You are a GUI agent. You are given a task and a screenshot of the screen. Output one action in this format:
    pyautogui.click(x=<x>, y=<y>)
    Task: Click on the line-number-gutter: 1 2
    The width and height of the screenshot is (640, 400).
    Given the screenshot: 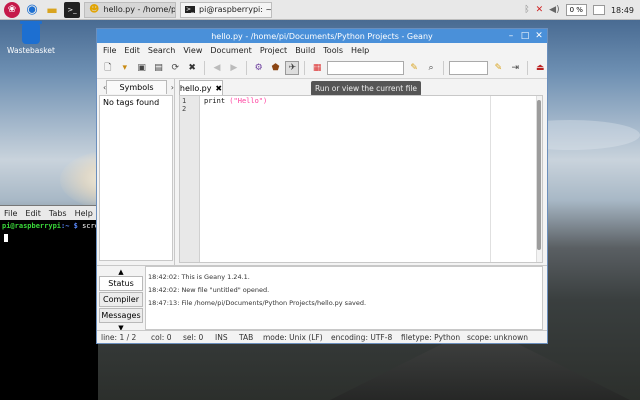 What is the action you would take?
    pyautogui.click(x=190, y=179)
    